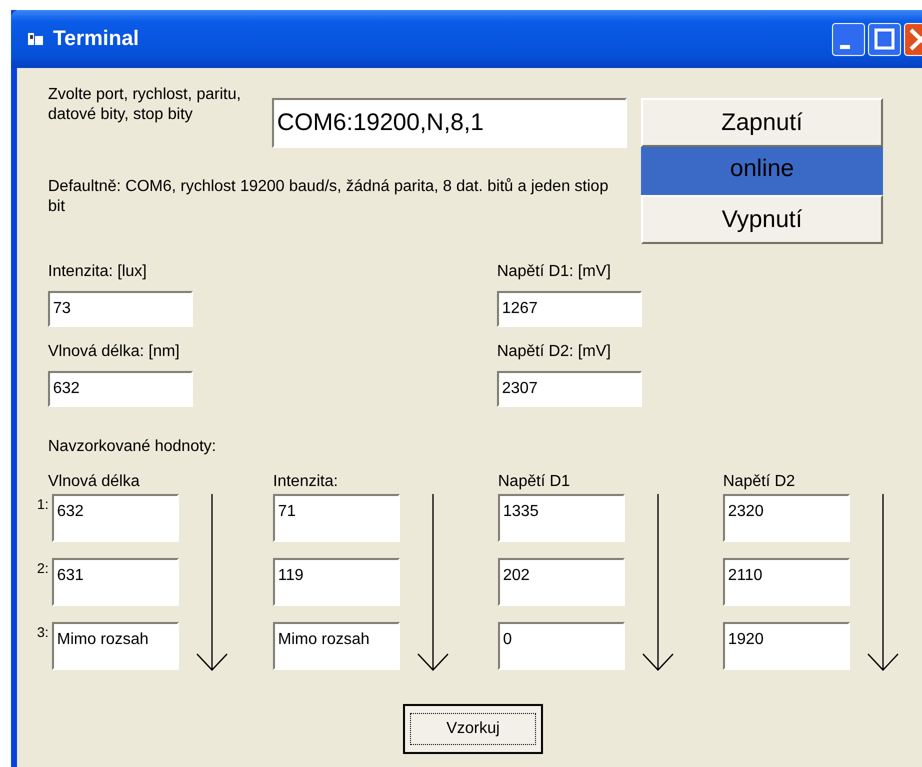 Image resolution: width=922 pixels, height=767 pixels. I want to click on sample-field: 71, so click(336, 518).